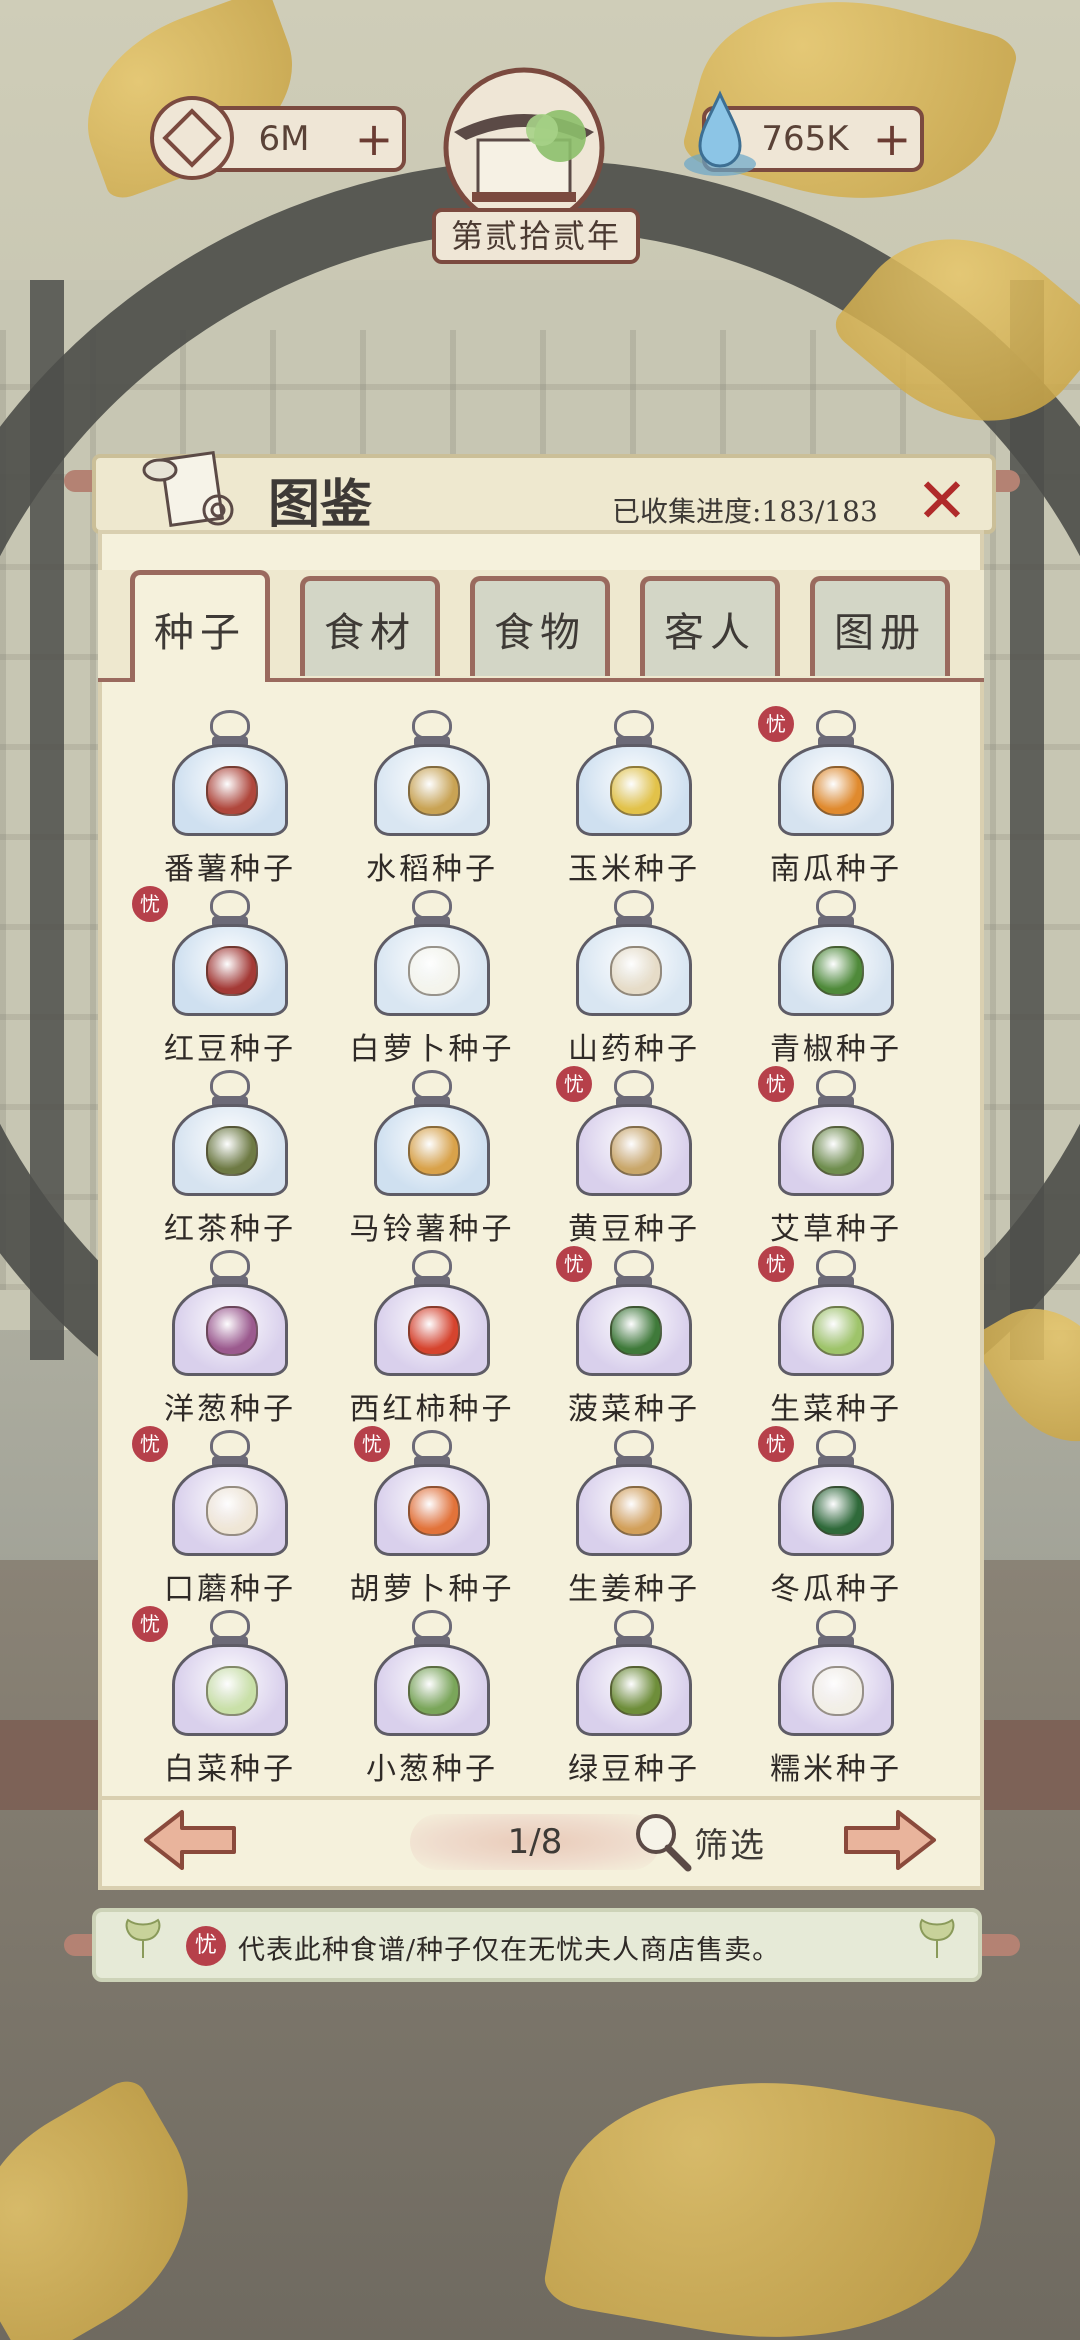 The width and height of the screenshot is (1080, 2340). I want to click on seed-card: 番薯种子, so click(230, 795).